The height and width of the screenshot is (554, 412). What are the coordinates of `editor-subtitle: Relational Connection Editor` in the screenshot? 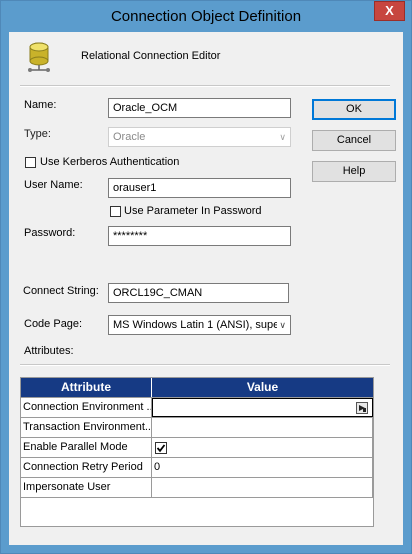 It's located at (151, 56).